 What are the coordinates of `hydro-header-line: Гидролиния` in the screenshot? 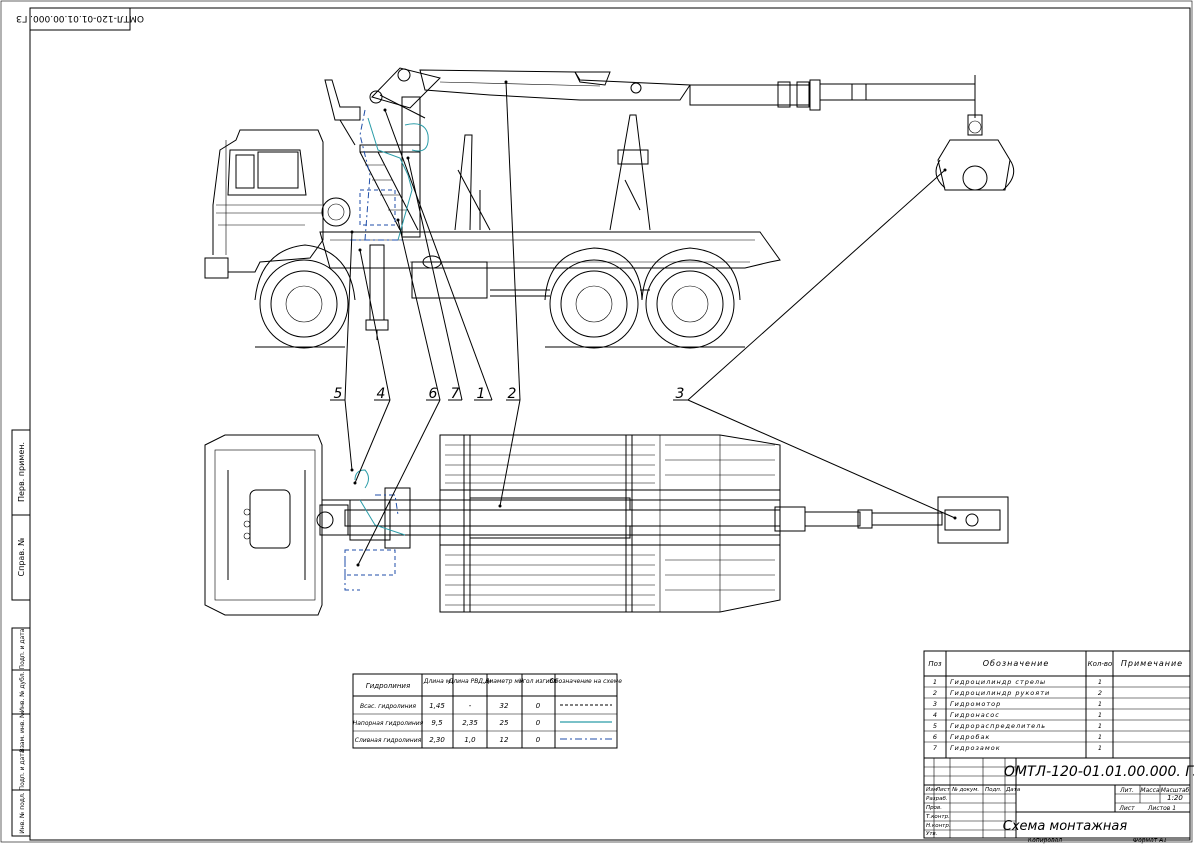 It's located at (388, 686).